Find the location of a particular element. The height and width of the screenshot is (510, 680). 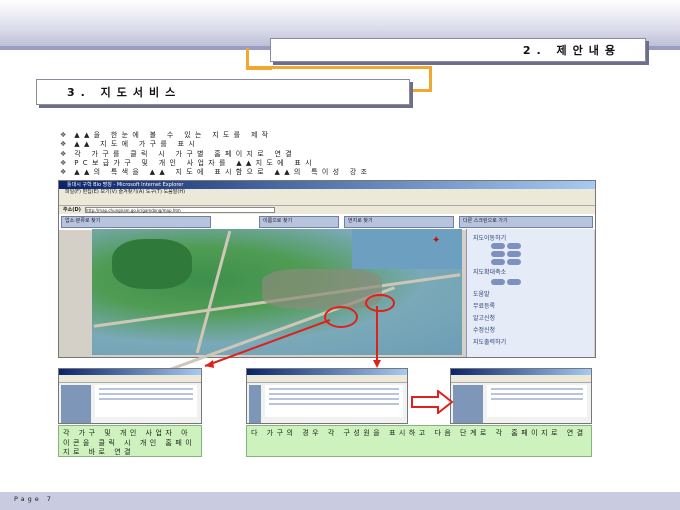

page-number: Page 7 is located at coordinates (34, 499).